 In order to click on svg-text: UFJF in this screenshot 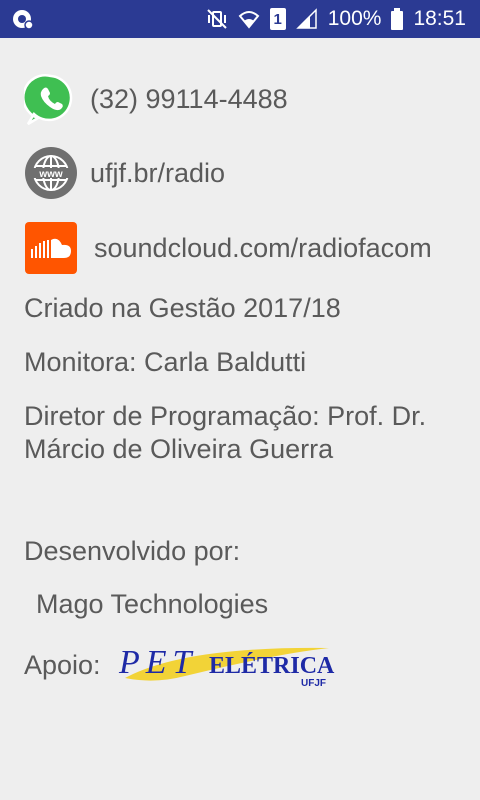, I will do `click(313, 683)`.